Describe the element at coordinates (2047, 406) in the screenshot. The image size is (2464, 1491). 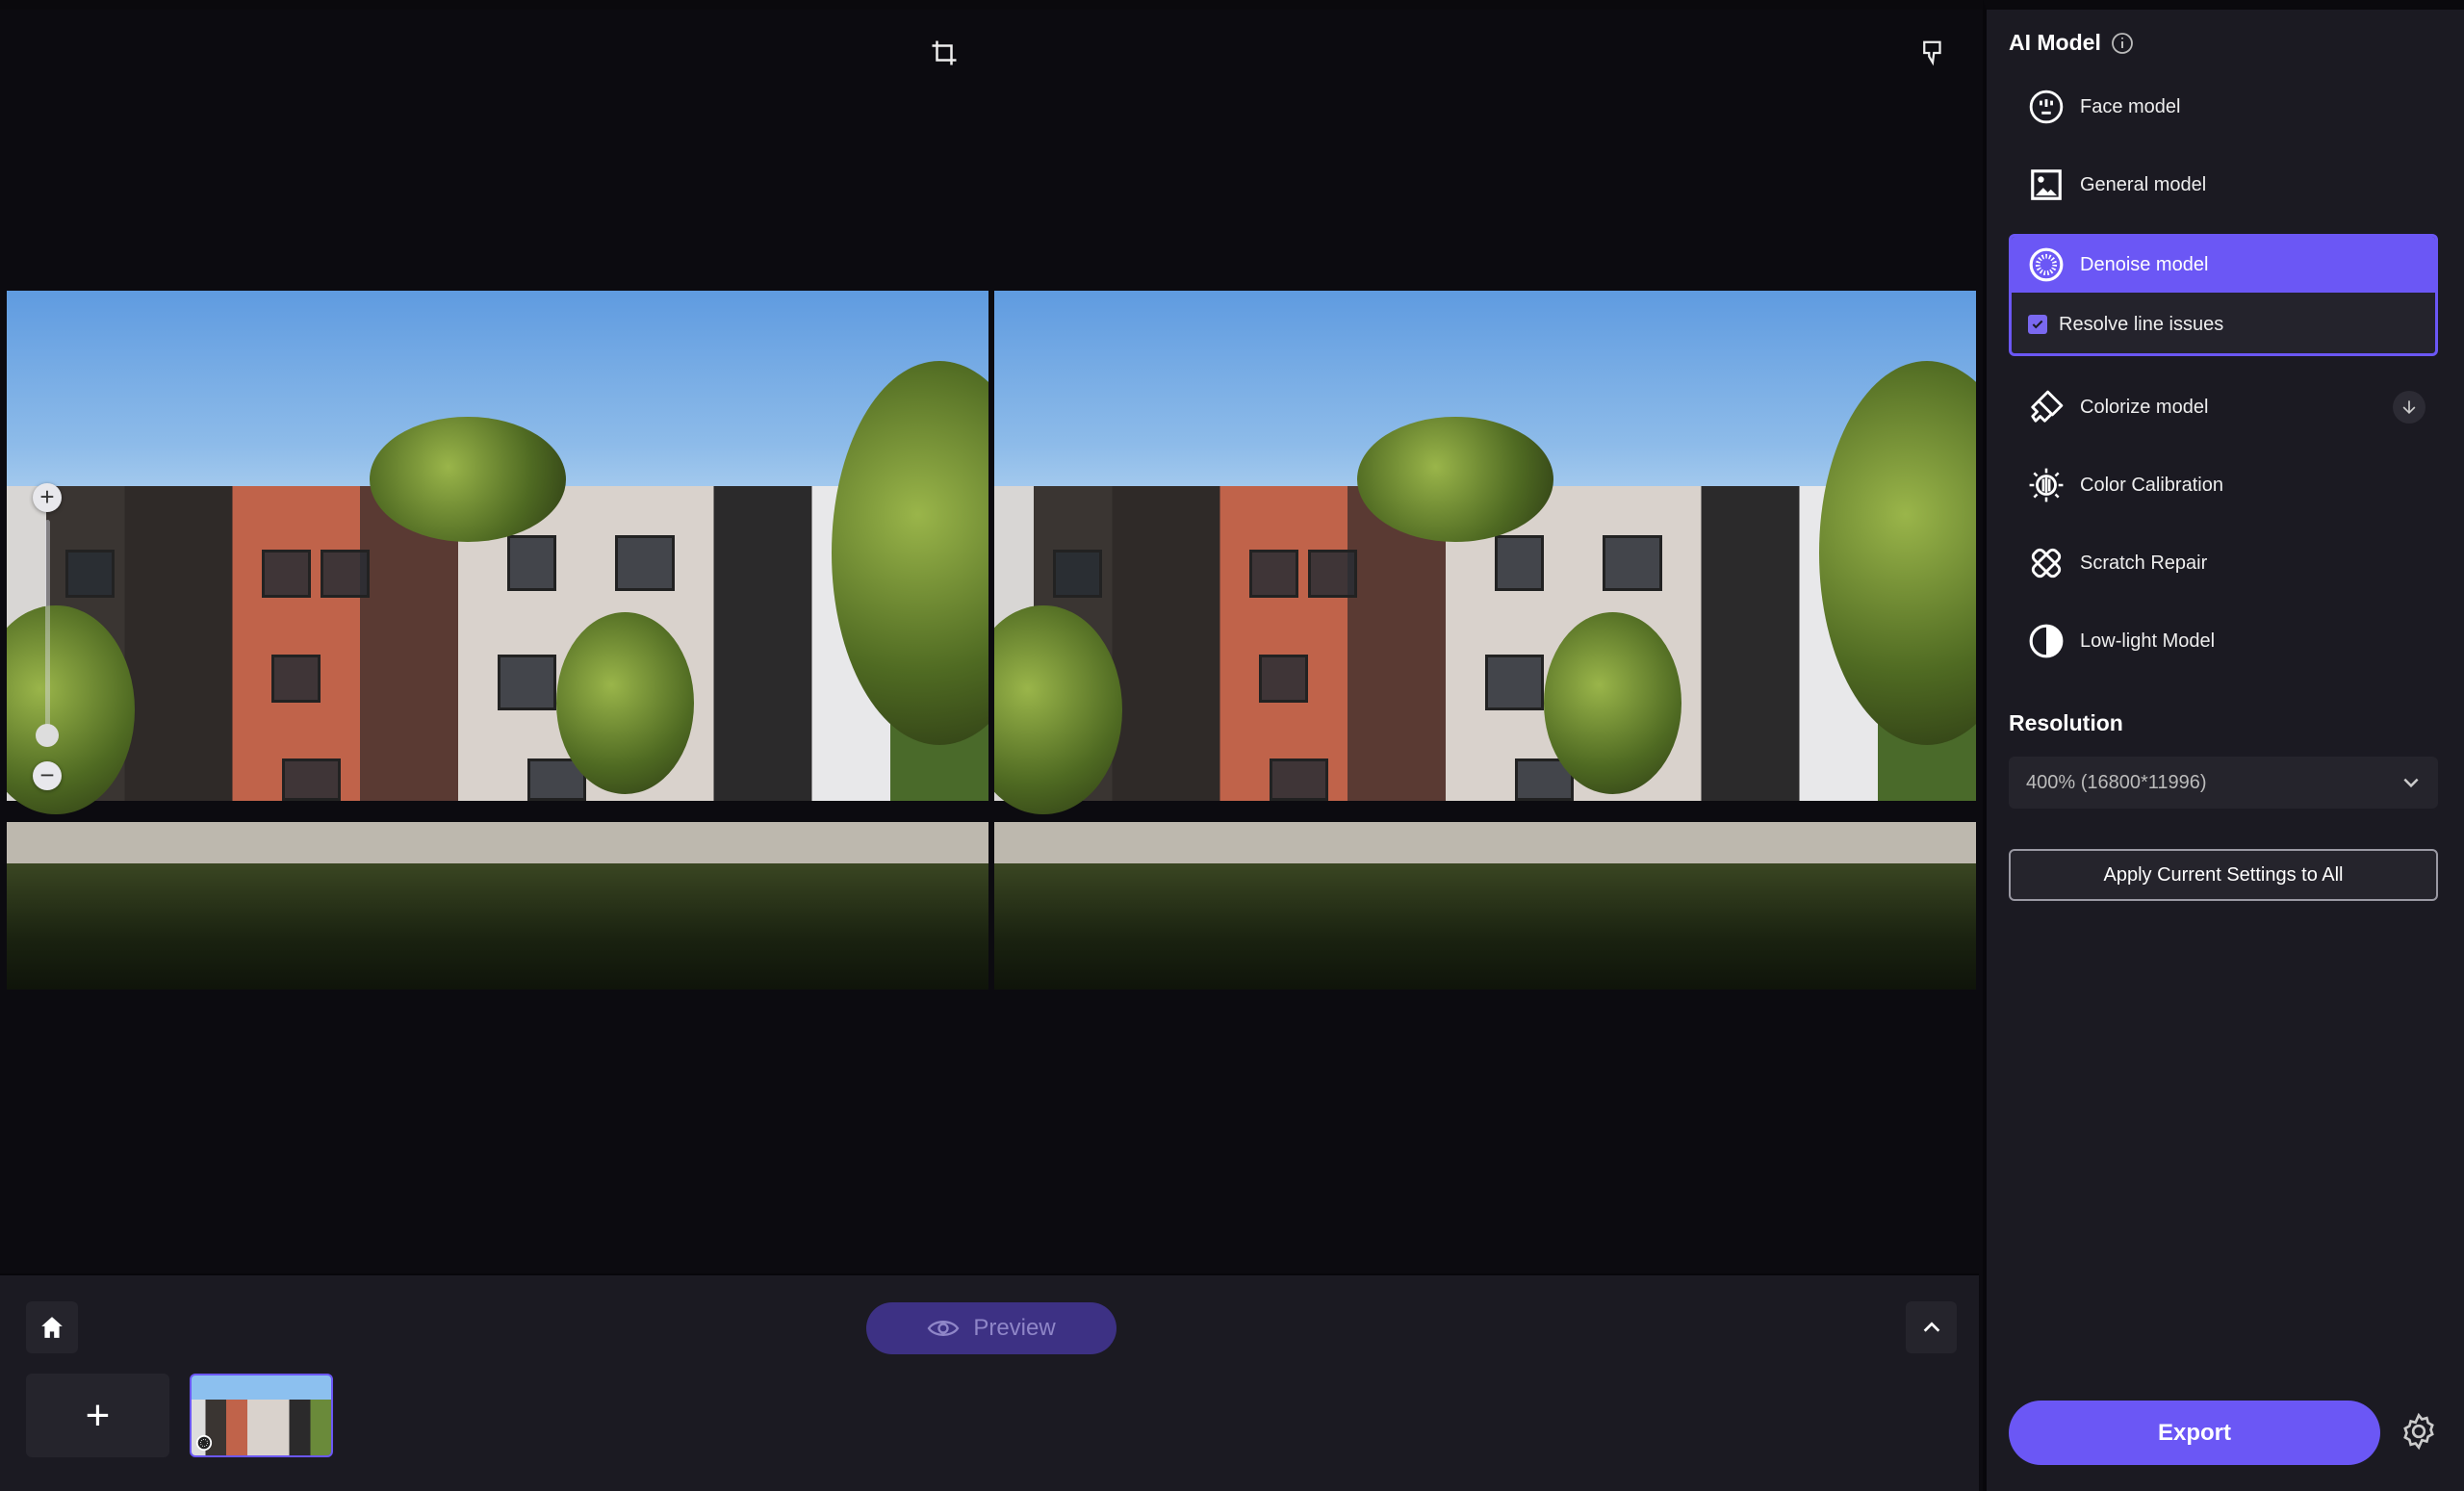
I see `paint-roller-icon` at that location.